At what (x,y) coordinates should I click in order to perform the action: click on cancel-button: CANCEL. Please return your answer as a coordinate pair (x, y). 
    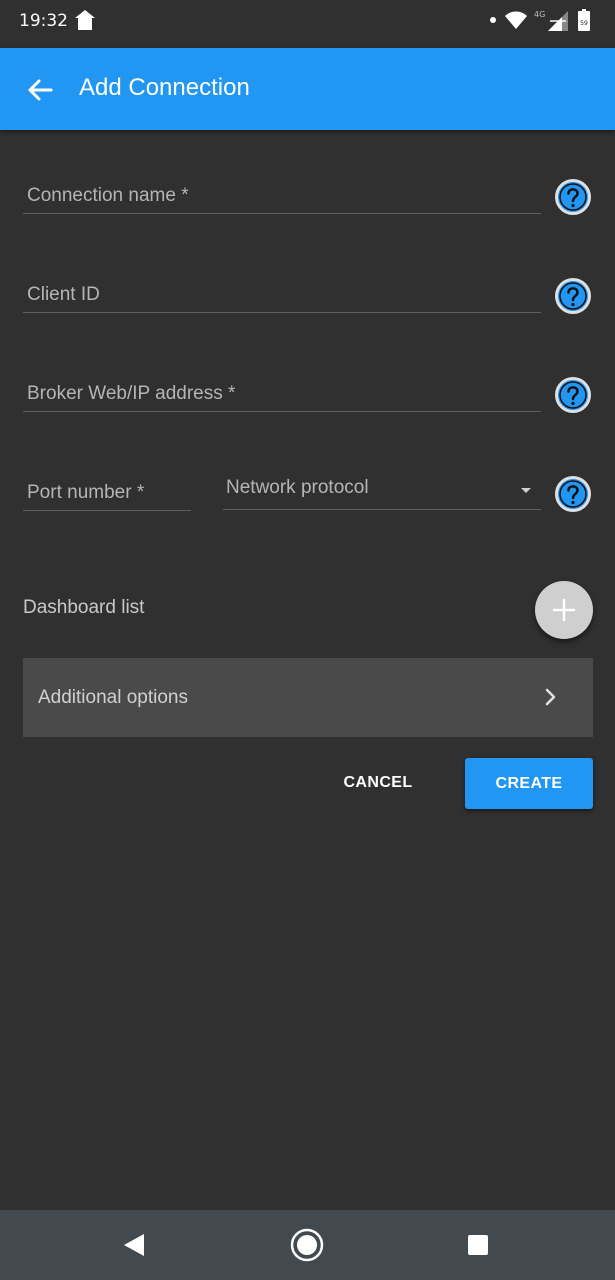
    Looking at the image, I should click on (378, 783).